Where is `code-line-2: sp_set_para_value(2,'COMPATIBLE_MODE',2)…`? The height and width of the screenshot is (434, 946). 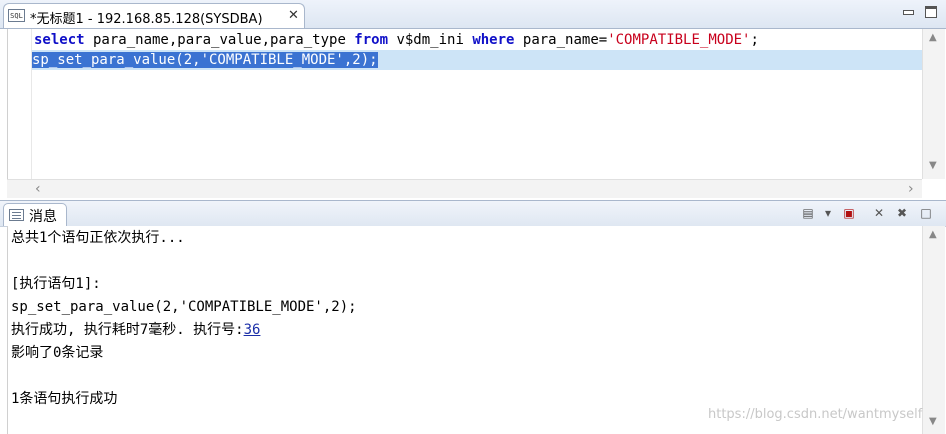 code-line-2: sp_set_para_value(2,'COMPATIBLE_MODE',2)… is located at coordinates (478, 60).